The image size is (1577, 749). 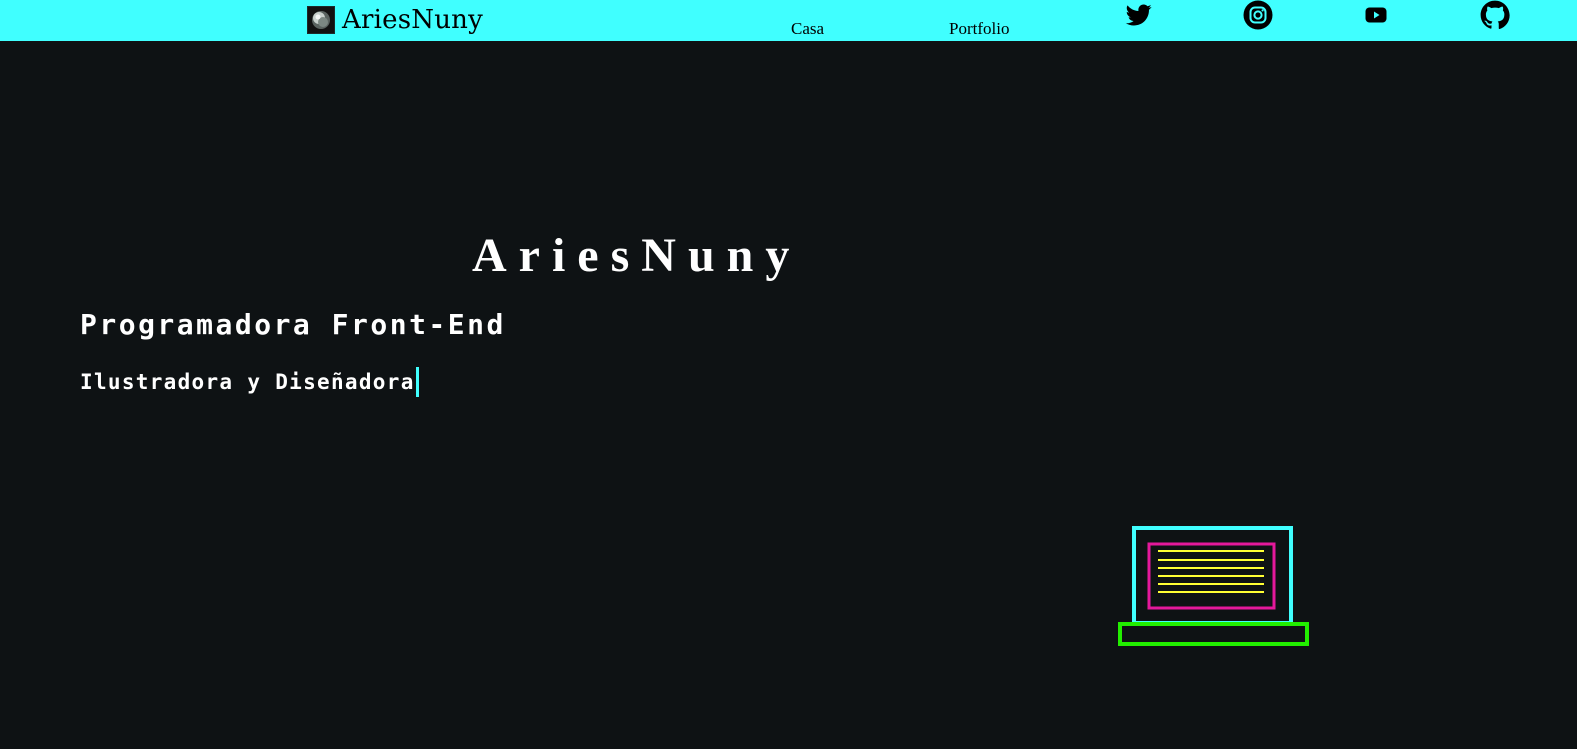 What do you see at coordinates (788, 20) in the screenshot?
I see `navbar: AriesNuny Casa Portfolio` at bounding box center [788, 20].